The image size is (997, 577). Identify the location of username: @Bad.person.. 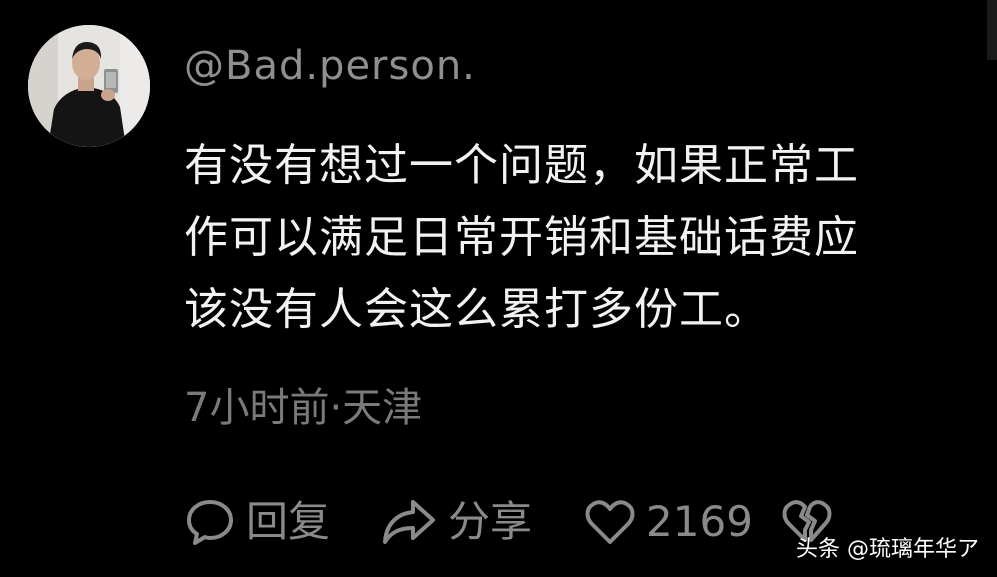
(330, 66).